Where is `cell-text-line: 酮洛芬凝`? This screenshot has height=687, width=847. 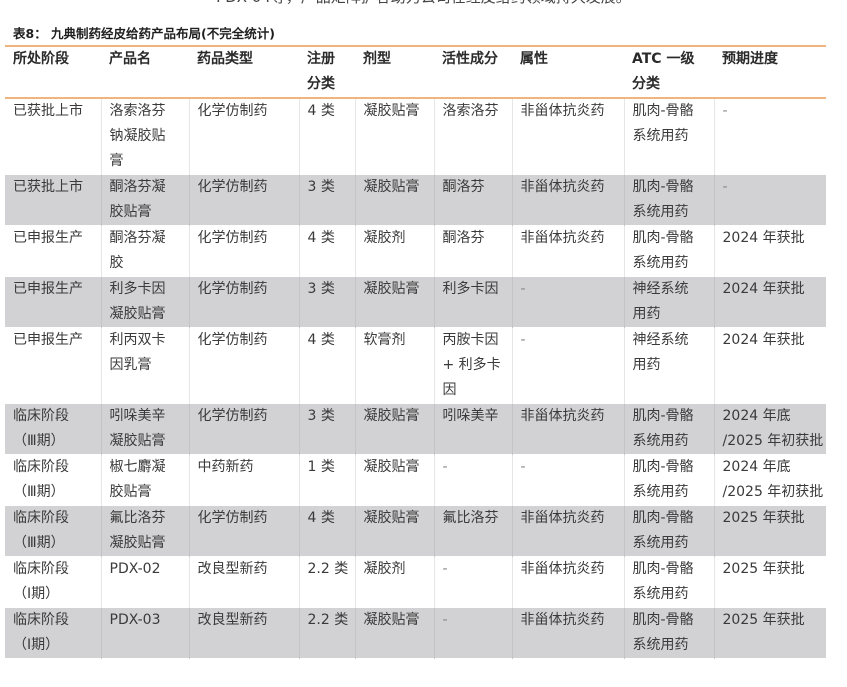 cell-text-line: 酮洛芬凝 is located at coordinates (137, 187).